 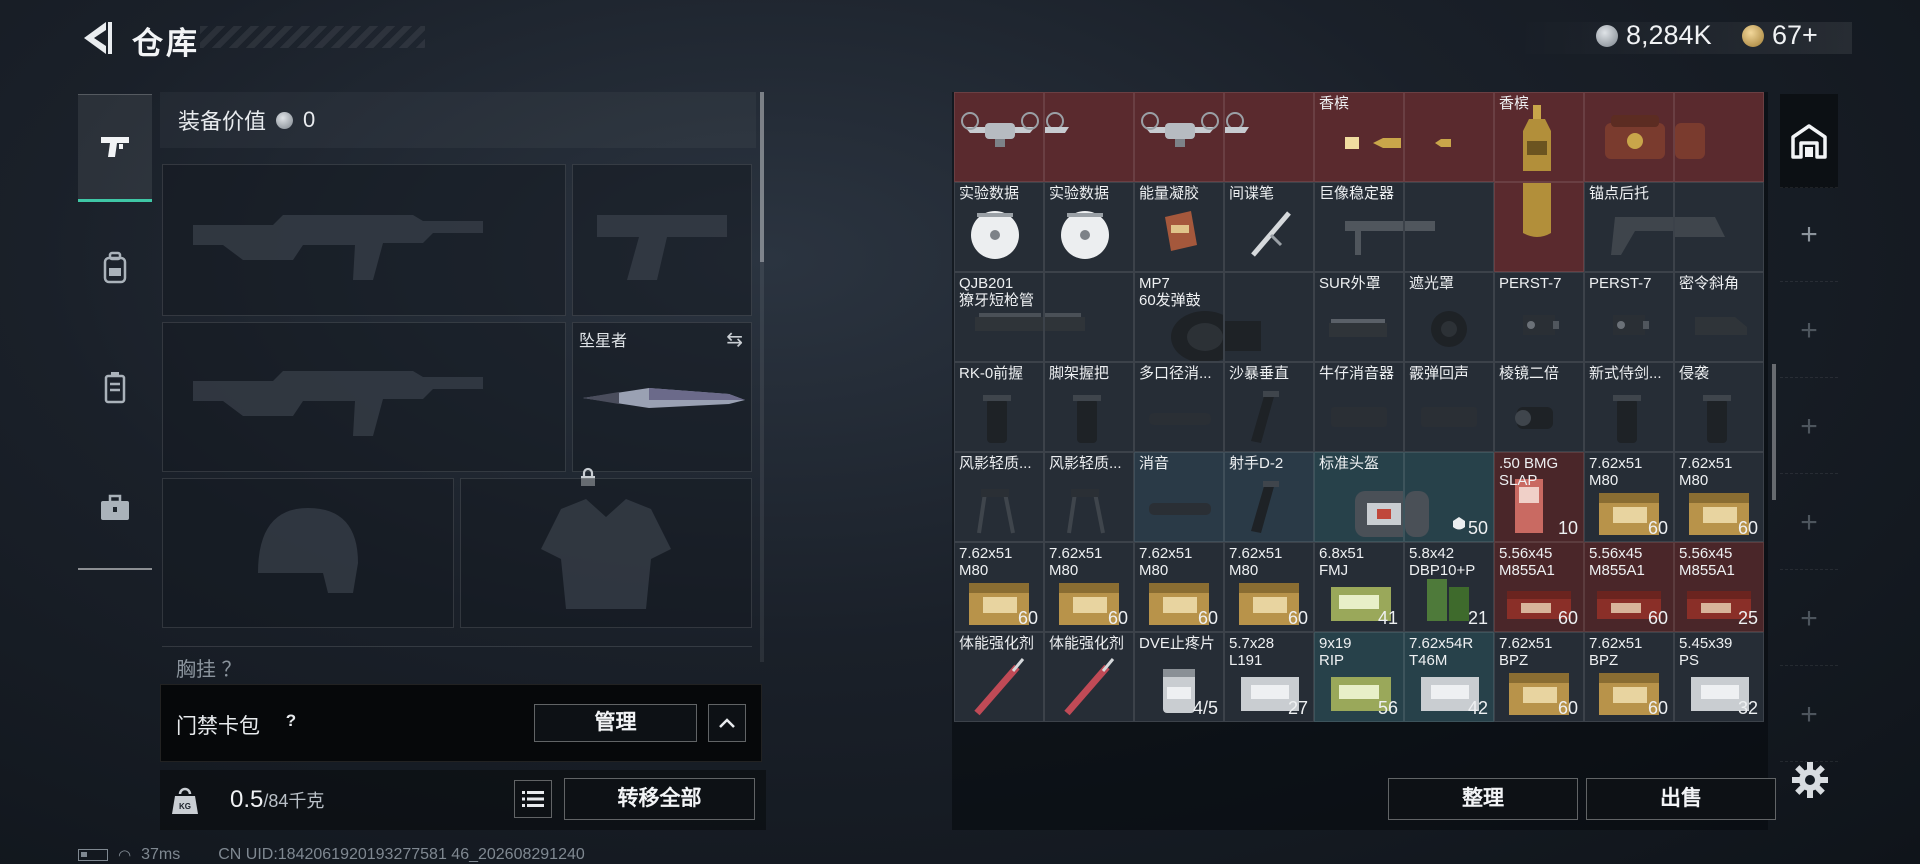 I want to click on swap-icon: ⇆, so click(x=734, y=339).